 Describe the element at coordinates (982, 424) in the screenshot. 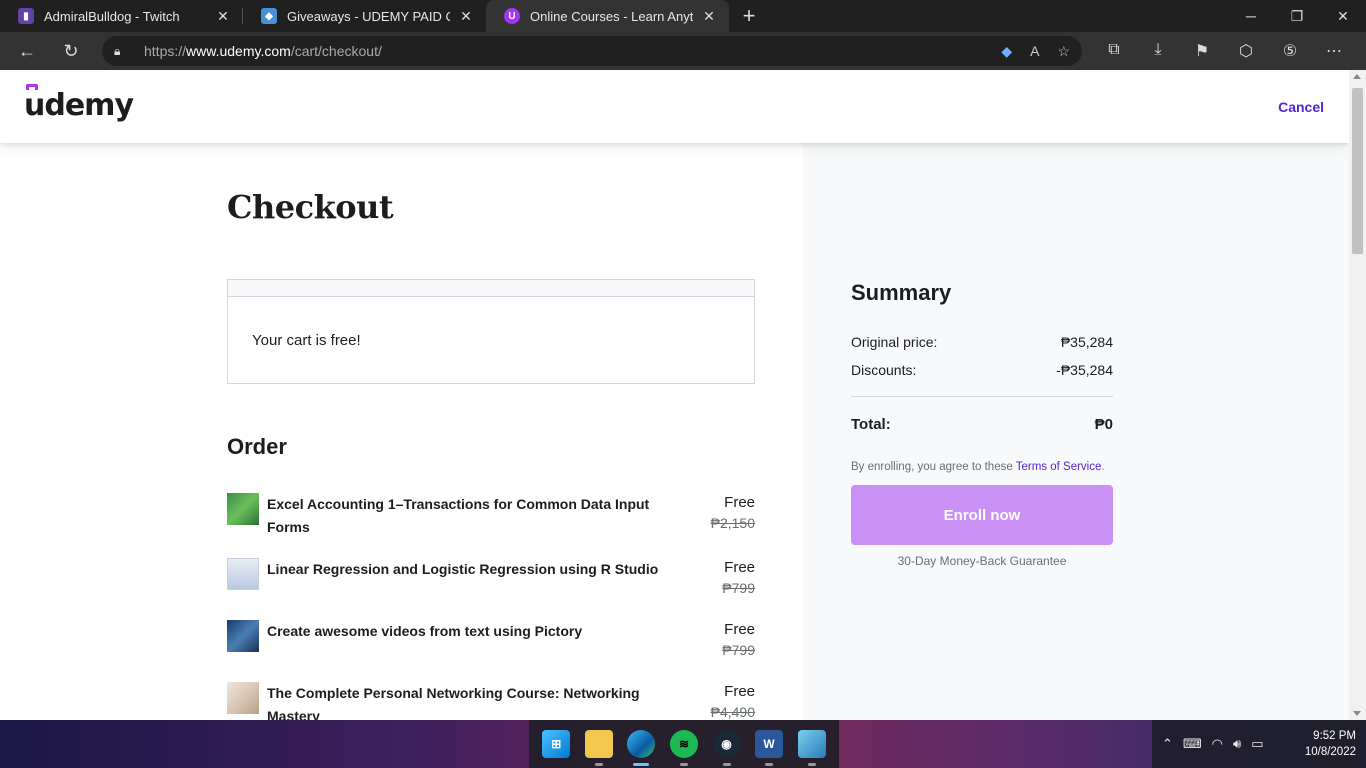

I see `total-row: Total: ₱0` at that location.